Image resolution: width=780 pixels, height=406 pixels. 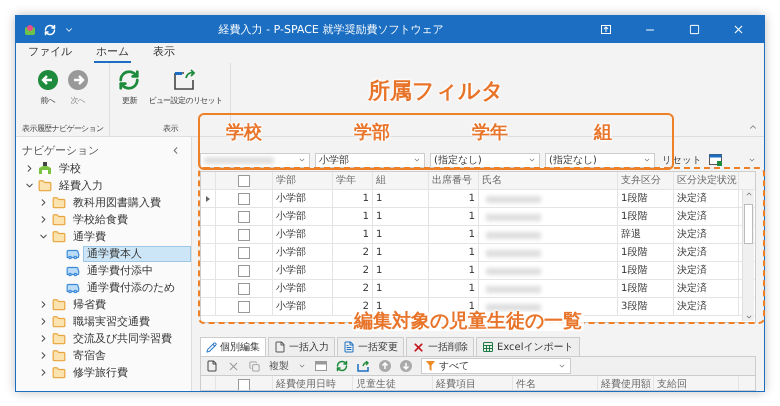 What do you see at coordinates (100, 372) in the screenshot?
I see `nav-item: 修学旅行費` at bounding box center [100, 372].